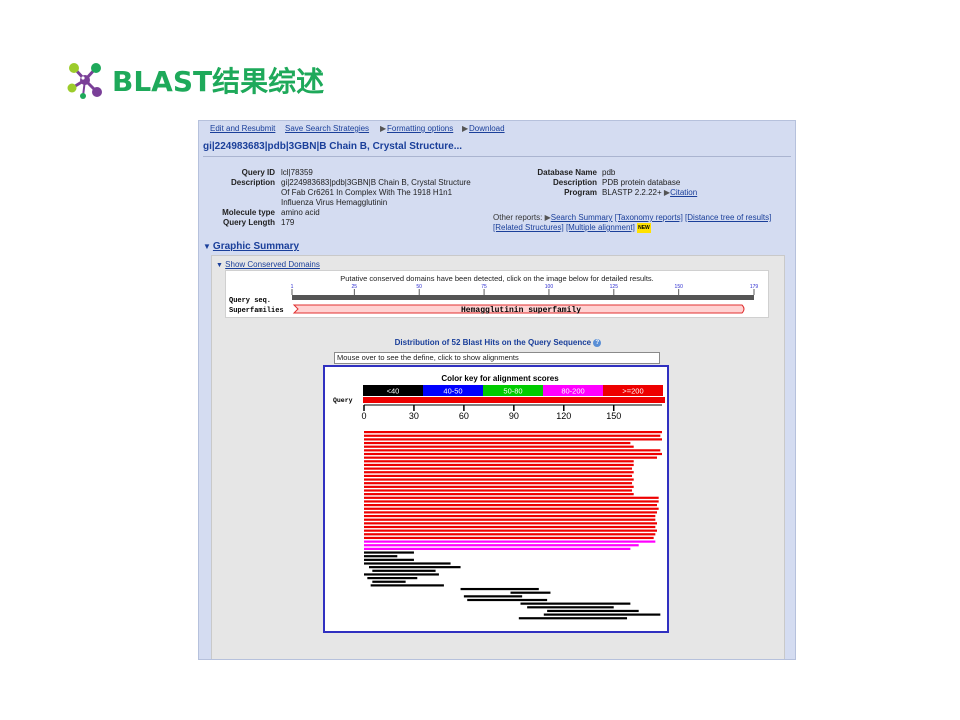 This screenshot has width=960, height=720. What do you see at coordinates (613, 416) in the screenshot?
I see `x-axis-tick-label: 150` at bounding box center [613, 416].